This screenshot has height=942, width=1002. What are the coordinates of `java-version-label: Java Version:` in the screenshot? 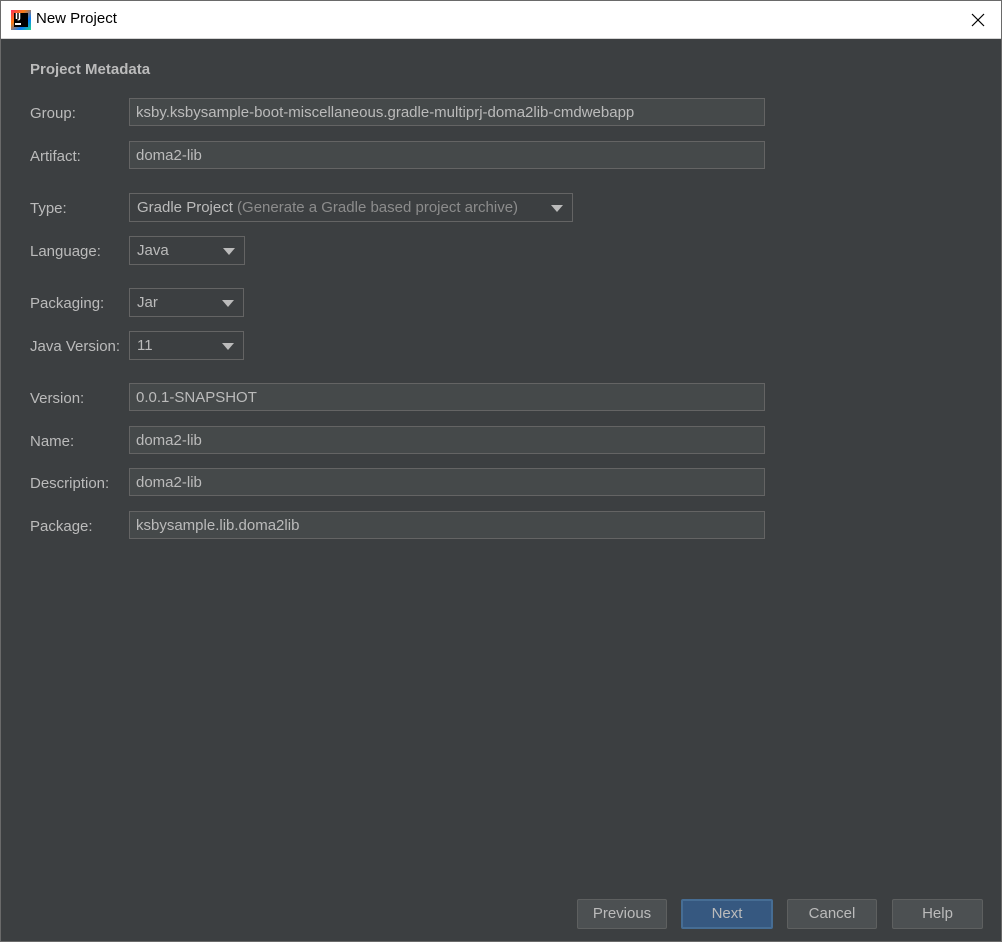 It's located at (75, 346).